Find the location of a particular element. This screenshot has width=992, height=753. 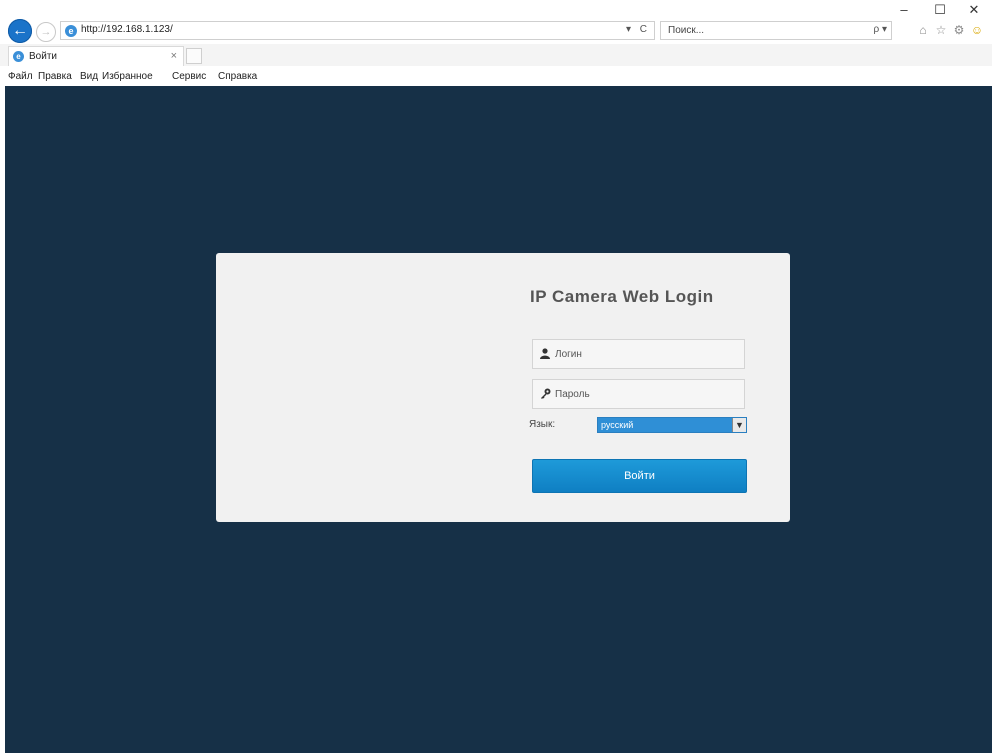

back-arrow-icon: ← is located at coordinates (20, 30).